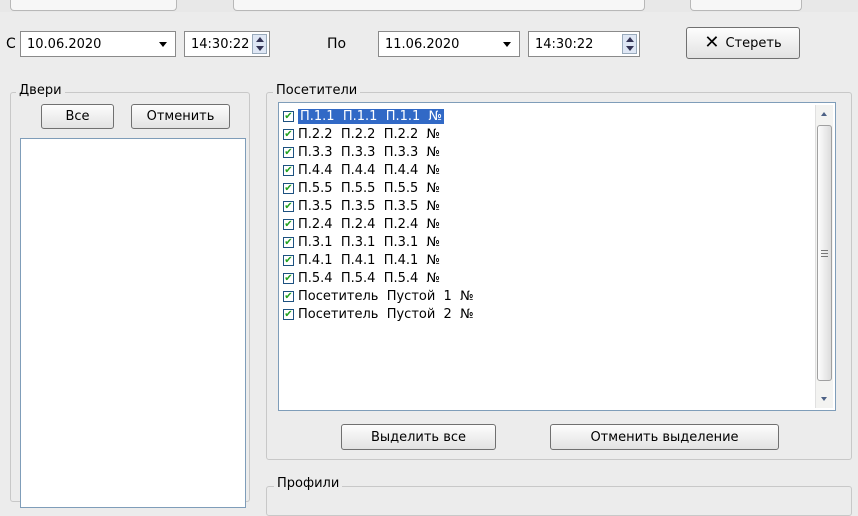  I want to click on panel-edge-left, so click(93, 5).